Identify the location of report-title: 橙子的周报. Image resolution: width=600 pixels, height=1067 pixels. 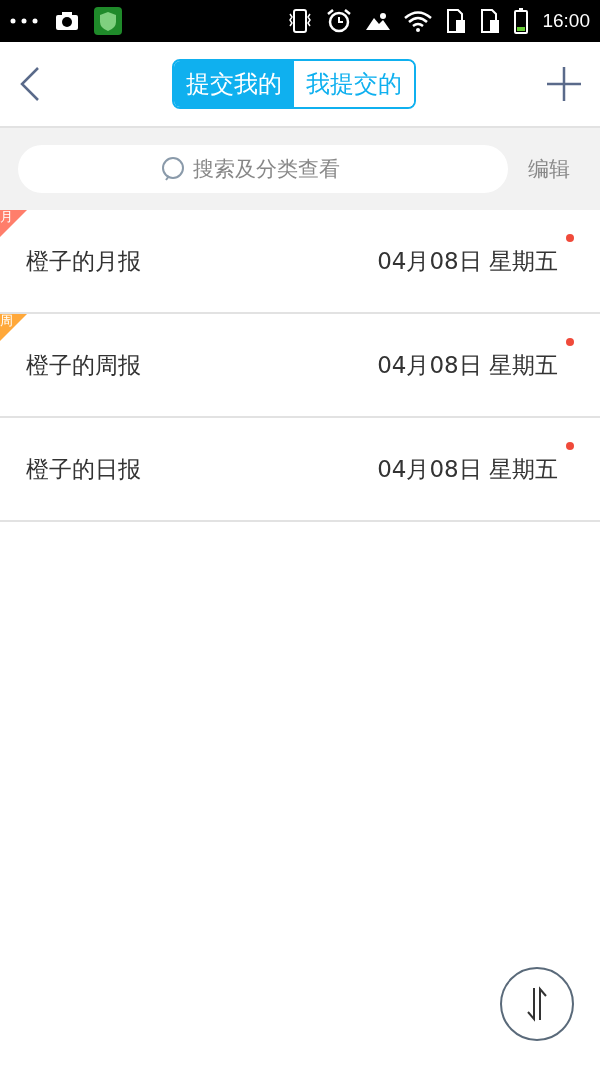
(83, 365).